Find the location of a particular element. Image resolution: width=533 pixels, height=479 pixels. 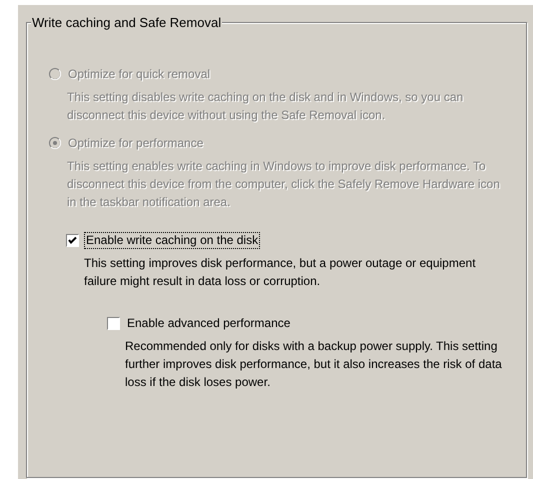

group-title: Write caching and Safe Removal is located at coordinates (126, 22).